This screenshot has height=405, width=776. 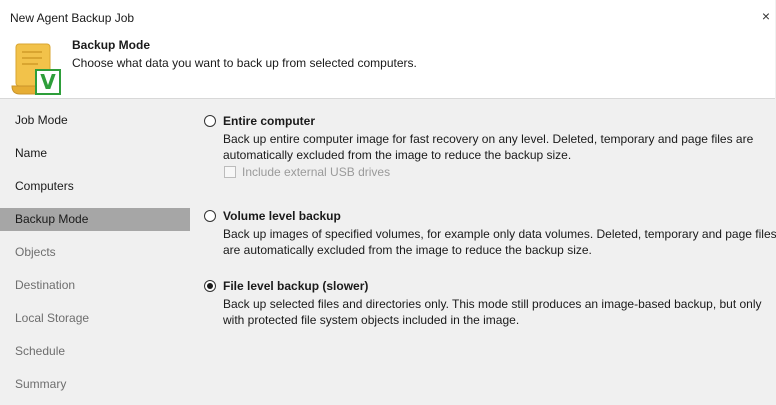 I want to click on sidebar-item-name: Name, so click(x=95, y=153).